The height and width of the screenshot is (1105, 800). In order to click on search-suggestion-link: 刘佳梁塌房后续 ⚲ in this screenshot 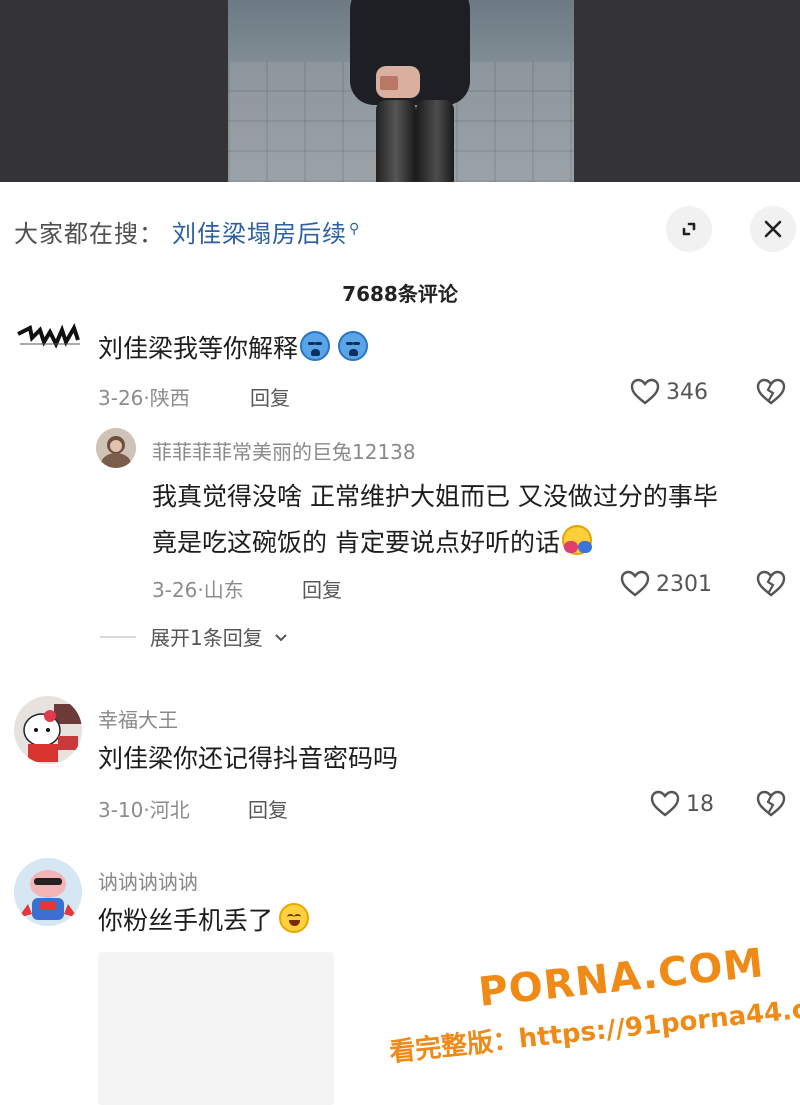, I will do `click(266, 231)`.